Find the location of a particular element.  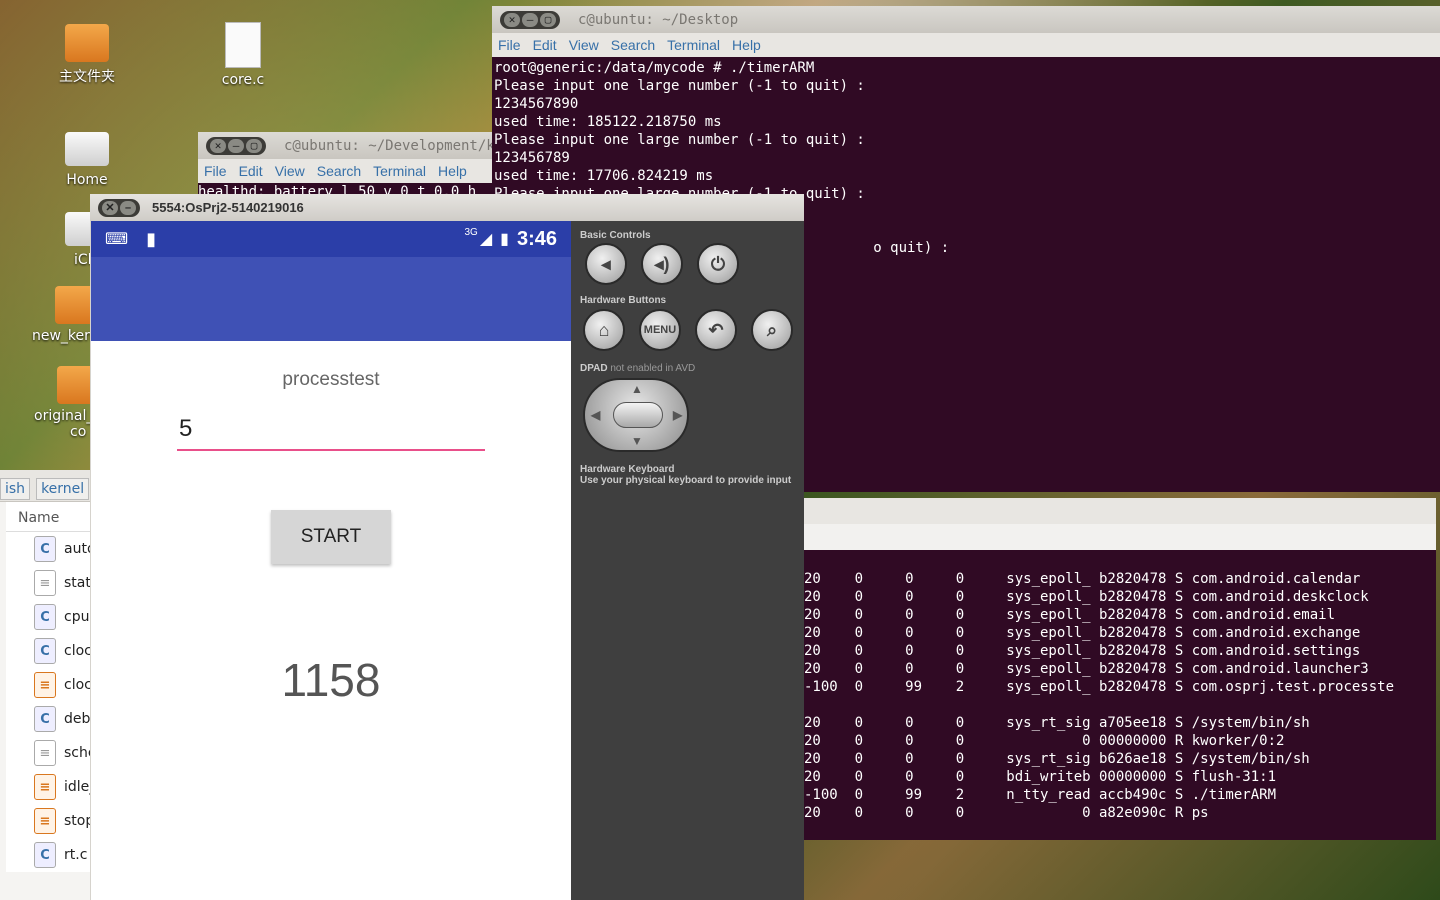

desktop-home-drive: Home is located at coordinates (87, 160).